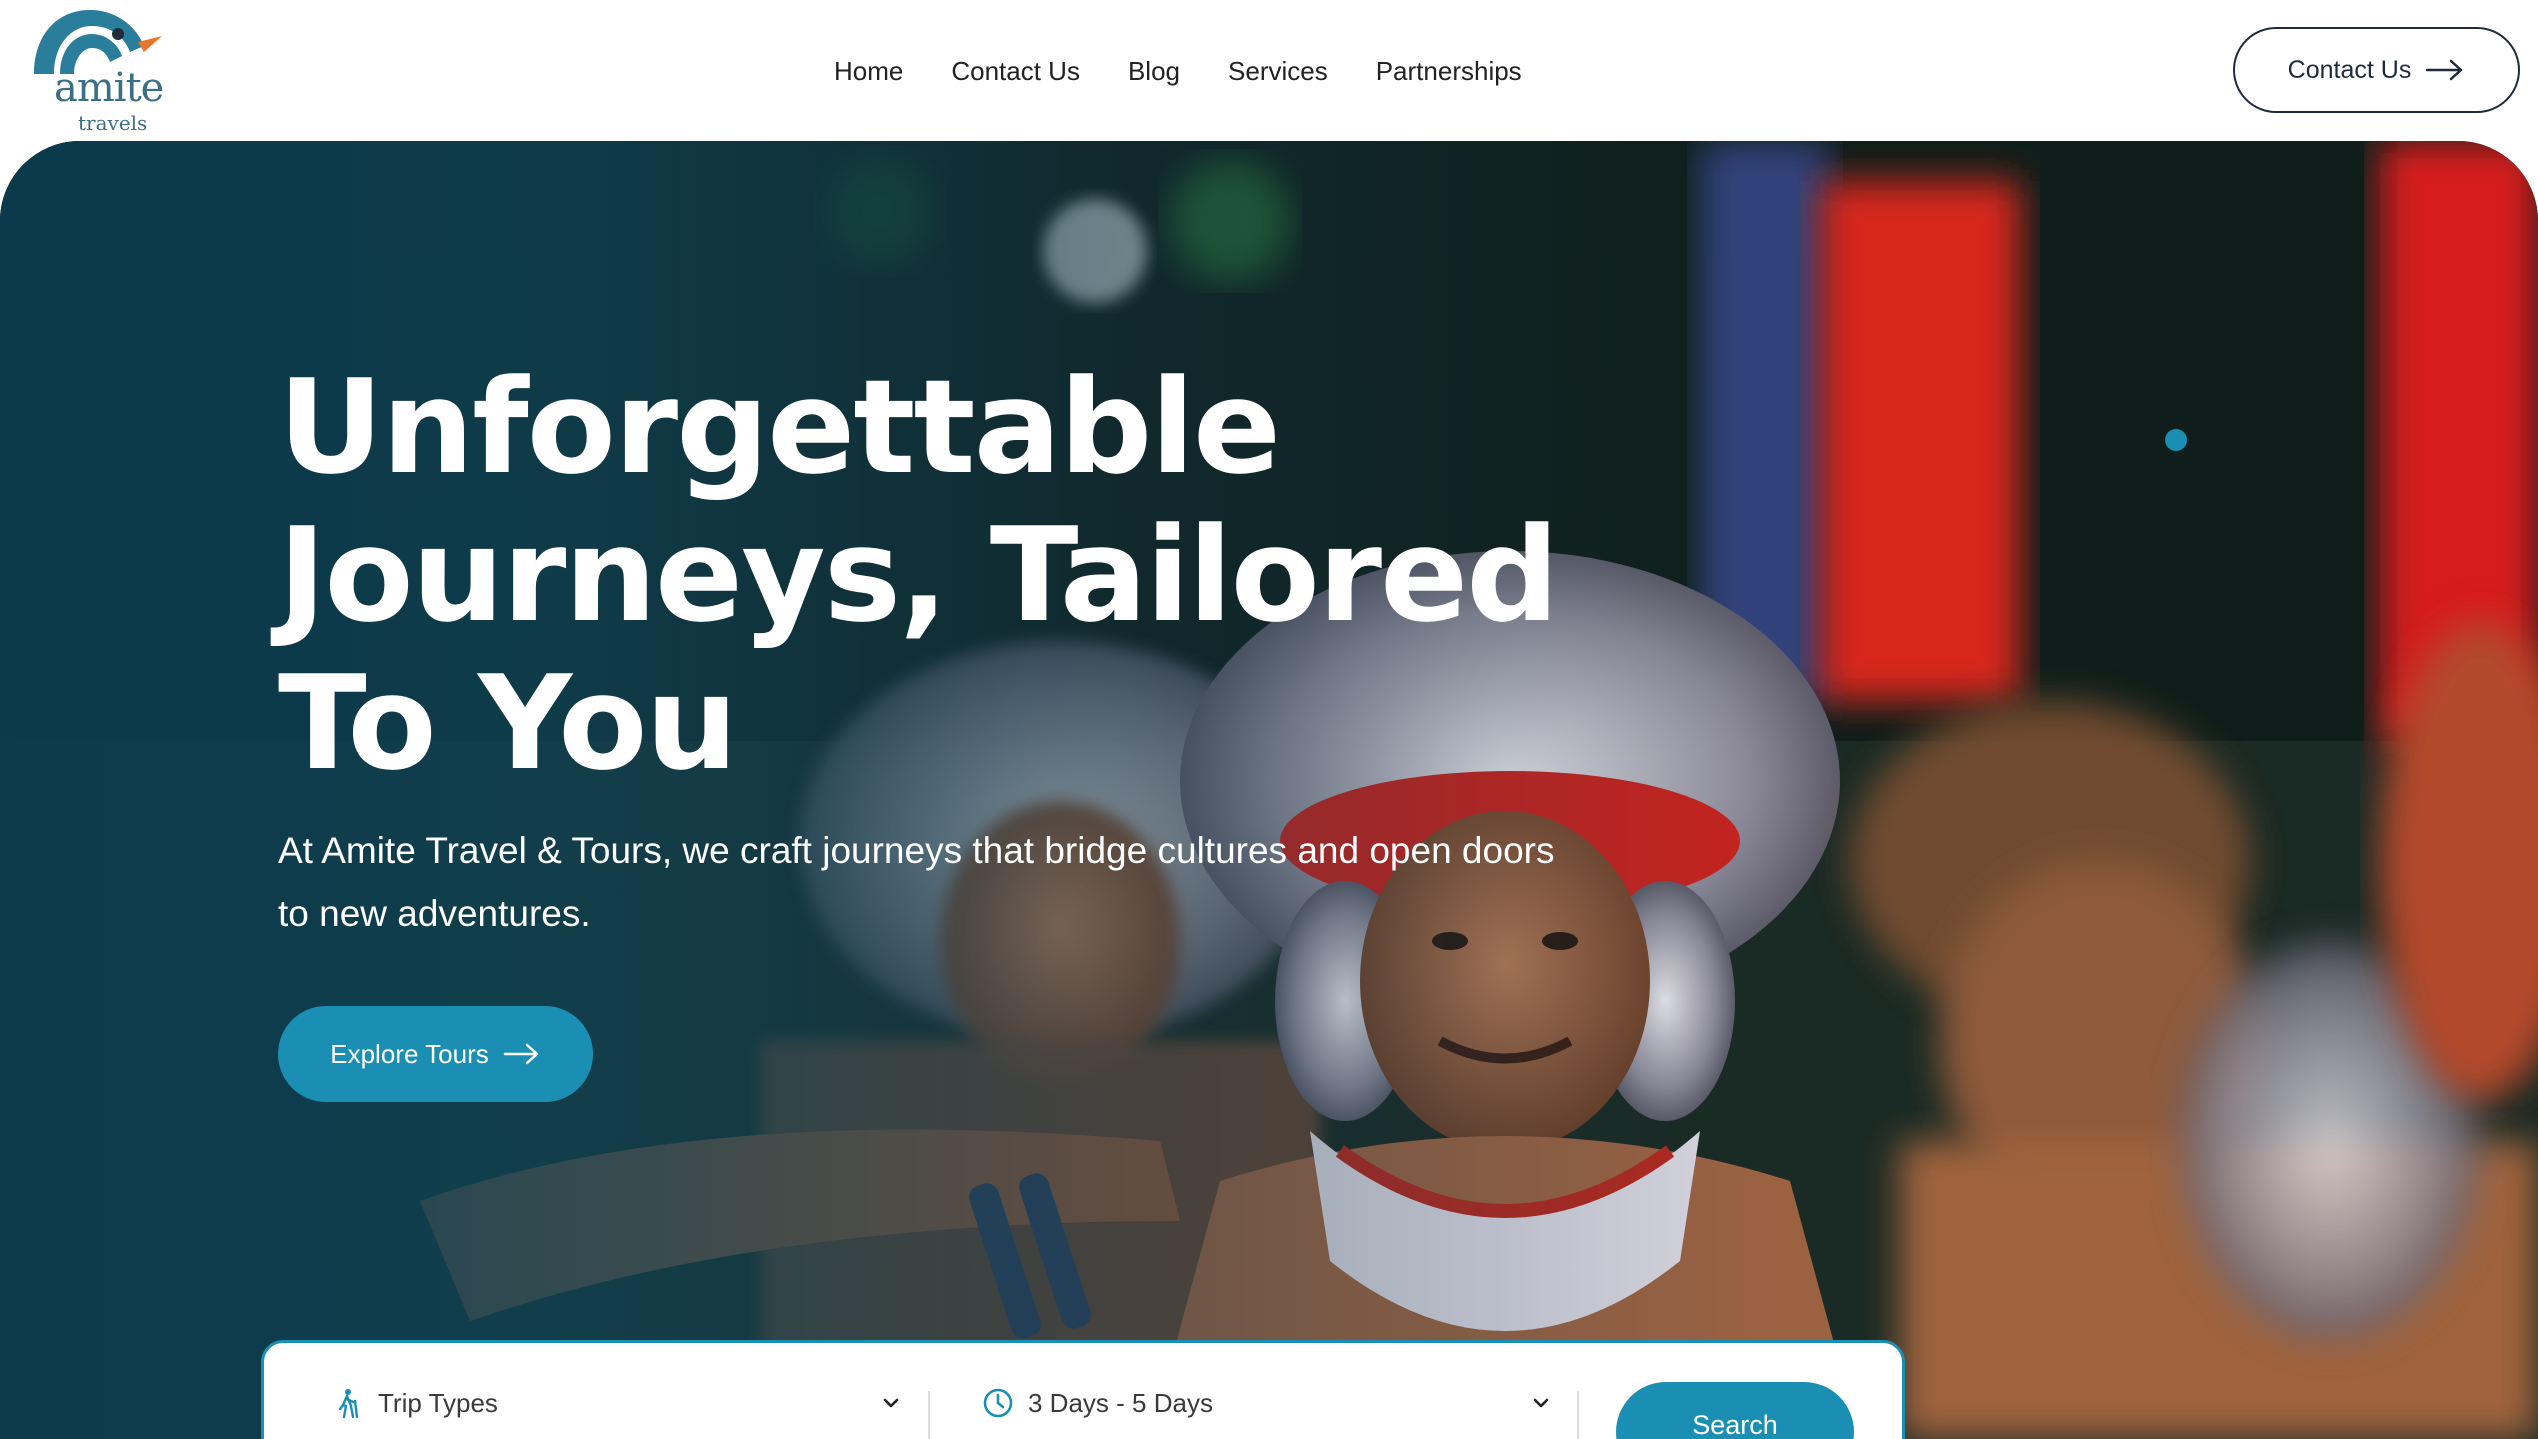 This screenshot has height=1439, width=2538. What do you see at coordinates (1735, 1424) in the screenshot?
I see `search-button-label: Search` at bounding box center [1735, 1424].